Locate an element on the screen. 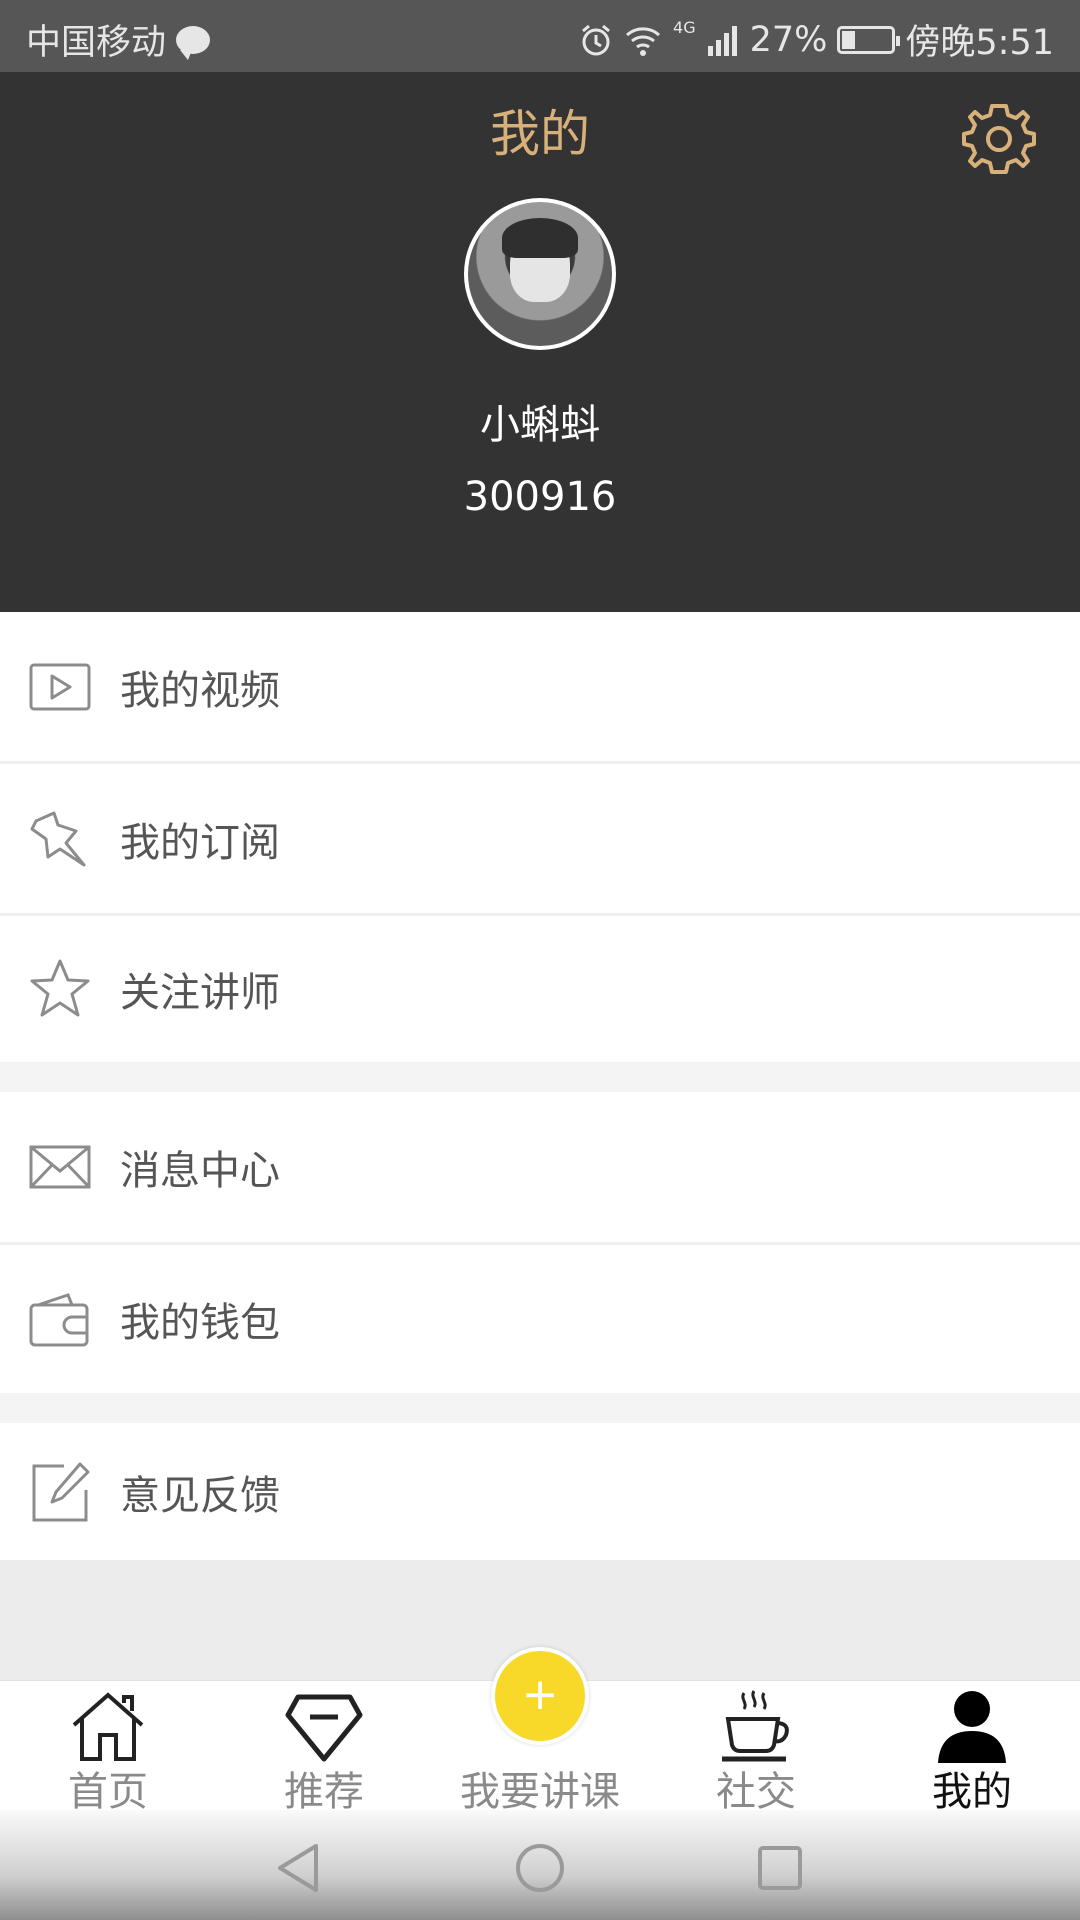 The width and height of the screenshot is (1080, 1920). coffee-cup-icon is located at coordinates (756, 1727).